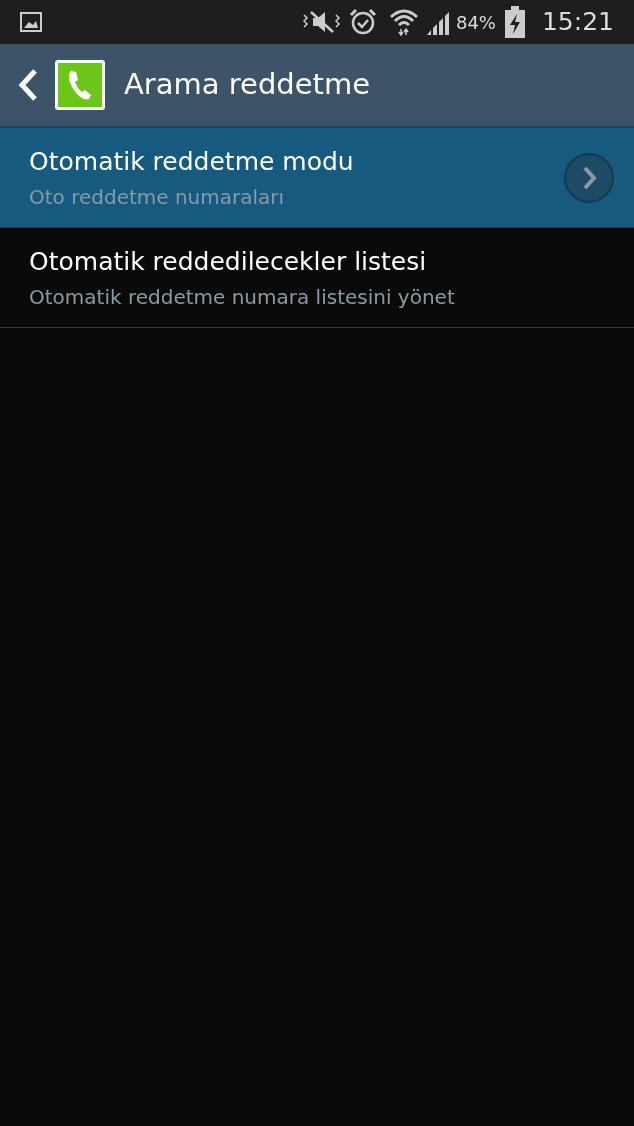 This screenshot has height=1126, width=634. What do you see at coordinates (577, 22) in the screenshot?
I see `clock-time: 15:21` at bounding box center [577, 22].